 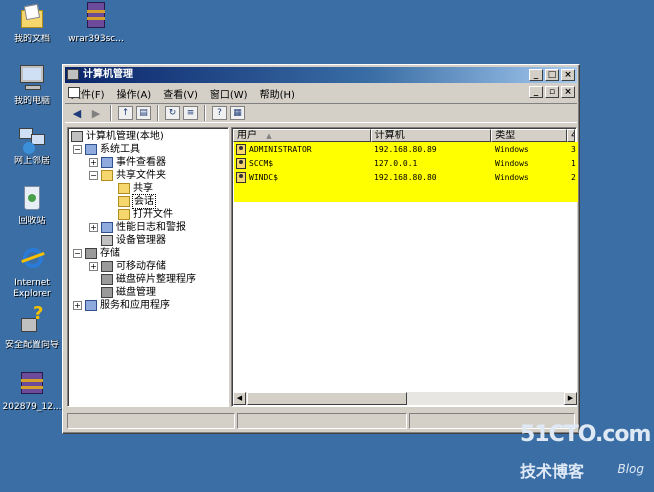 What do you see at coordinates (585, 454) in the screenshot?
I see `site-watermark: 51CTO.com 技术博客 Blog` at bounding box center [585, 454].